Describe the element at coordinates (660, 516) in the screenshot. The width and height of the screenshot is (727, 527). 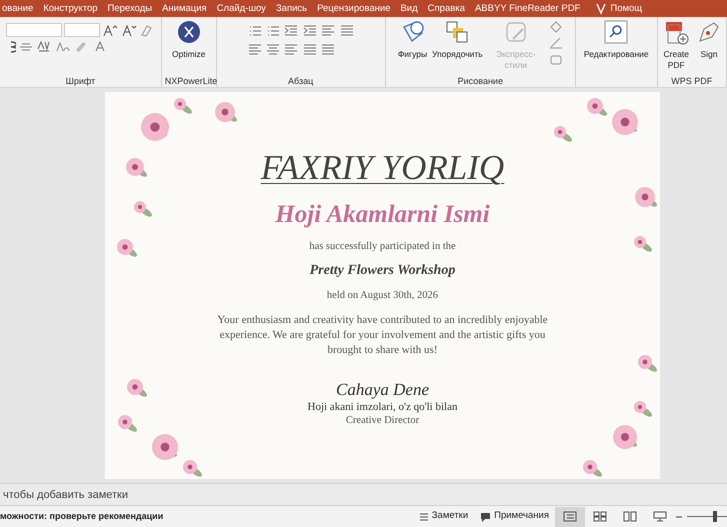
I see `slideshow-icon` at that location.